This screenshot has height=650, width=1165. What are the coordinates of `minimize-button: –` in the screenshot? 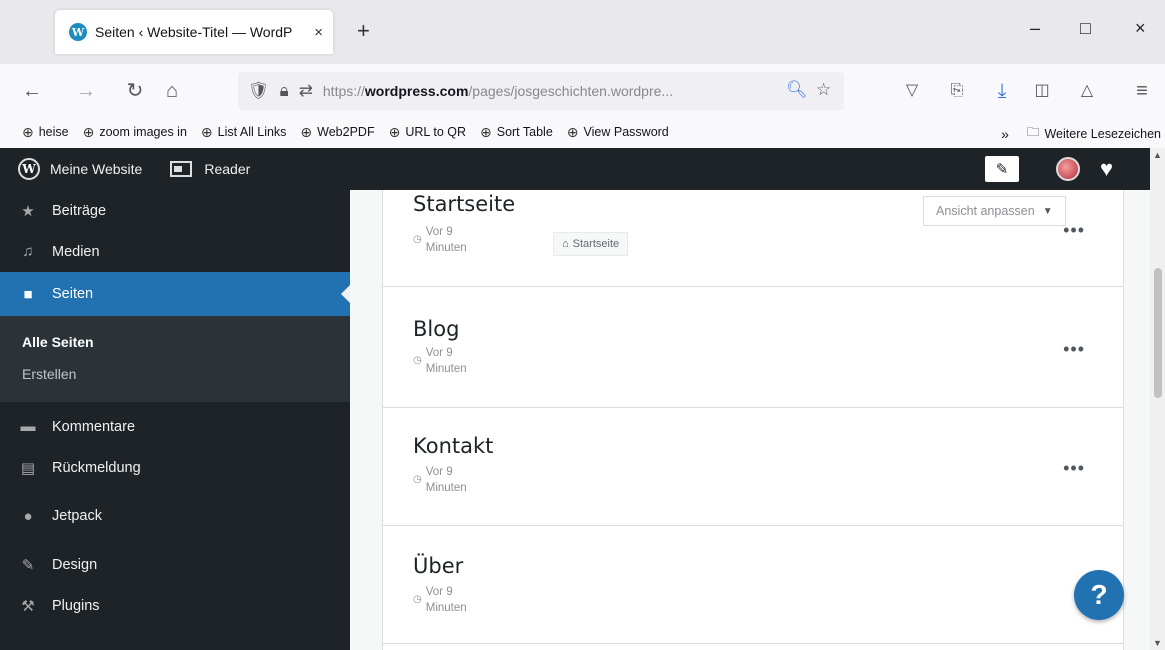 It's located at (1035, 28).